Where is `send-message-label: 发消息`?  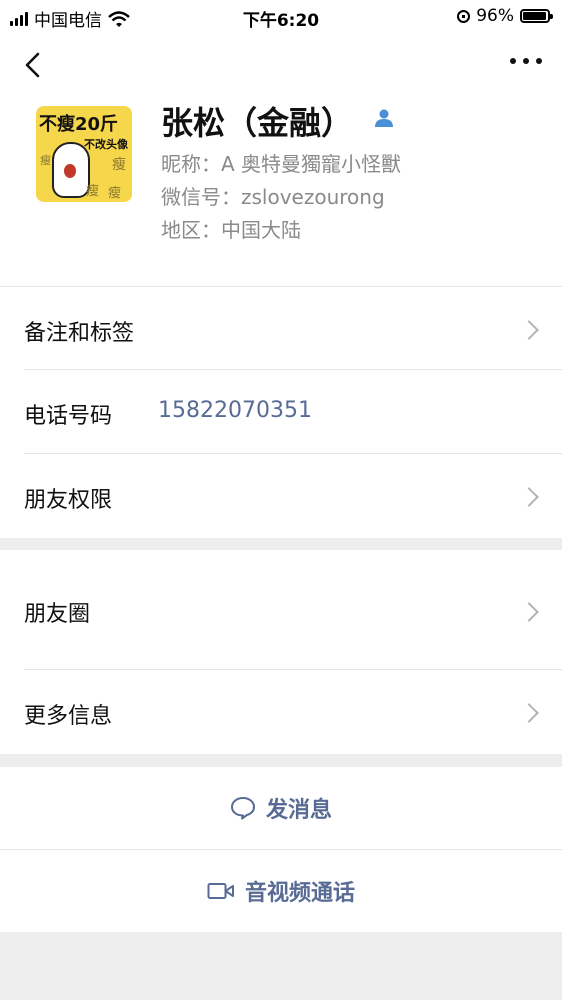 send-message-label: 发消息 is located at coordinates (298, 810).